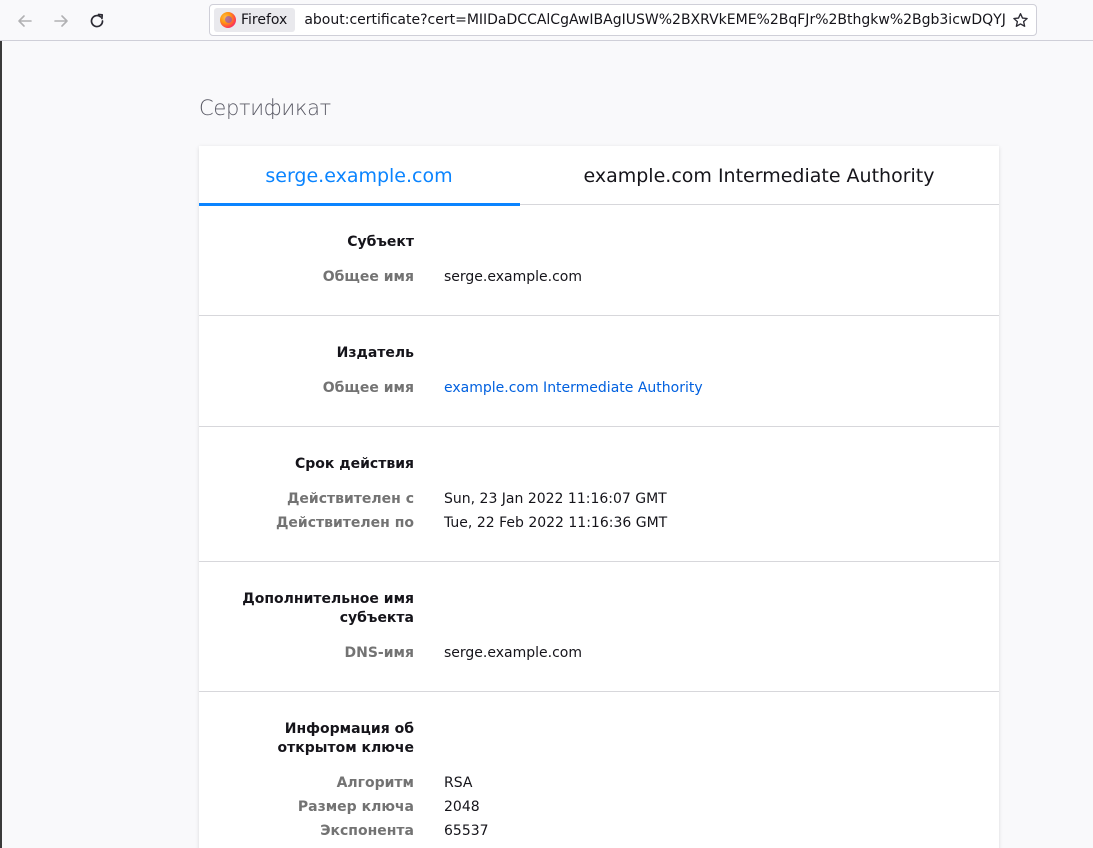 The width and height of the screenshot is (1093, 848). I want to click on bookmark-star-icon, so click(1020, 19).